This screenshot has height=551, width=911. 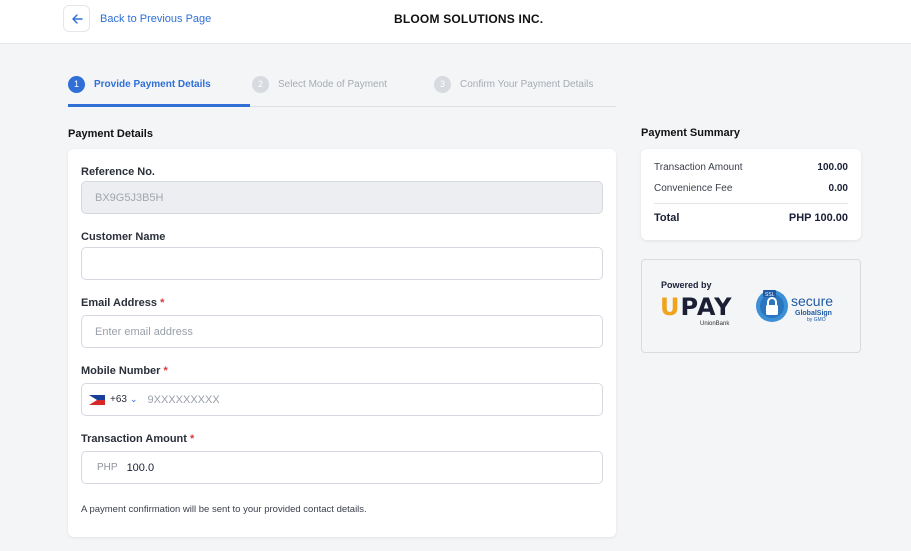 I want to click on total-value: PHP 100.00, so click(x=818, y=218).